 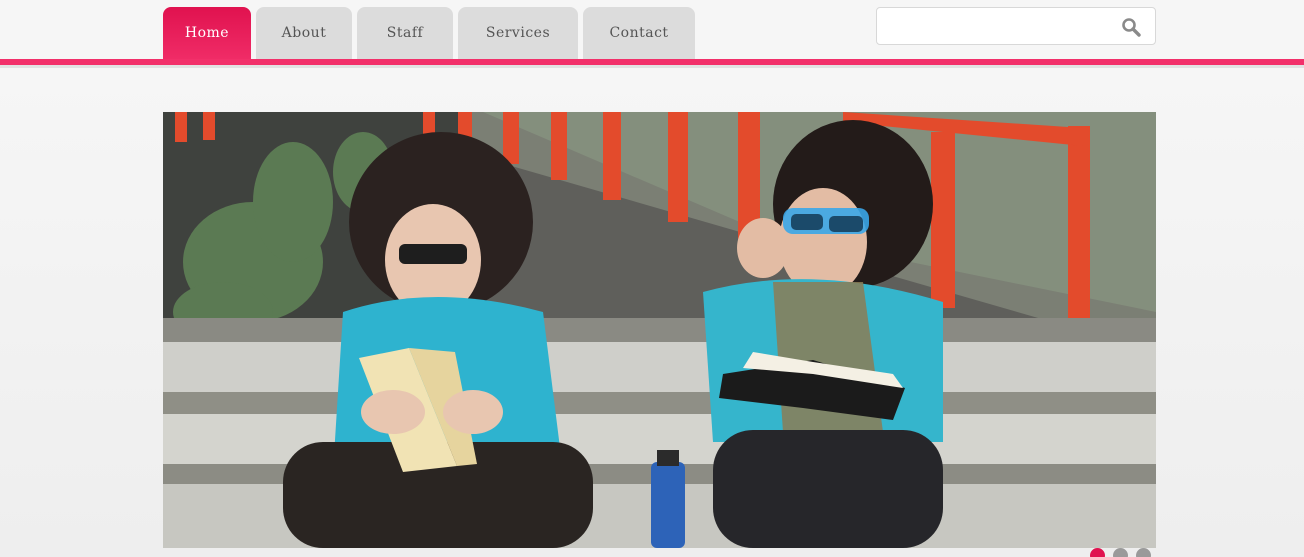 I want to click on search-input, so click(x=1002, y=27).